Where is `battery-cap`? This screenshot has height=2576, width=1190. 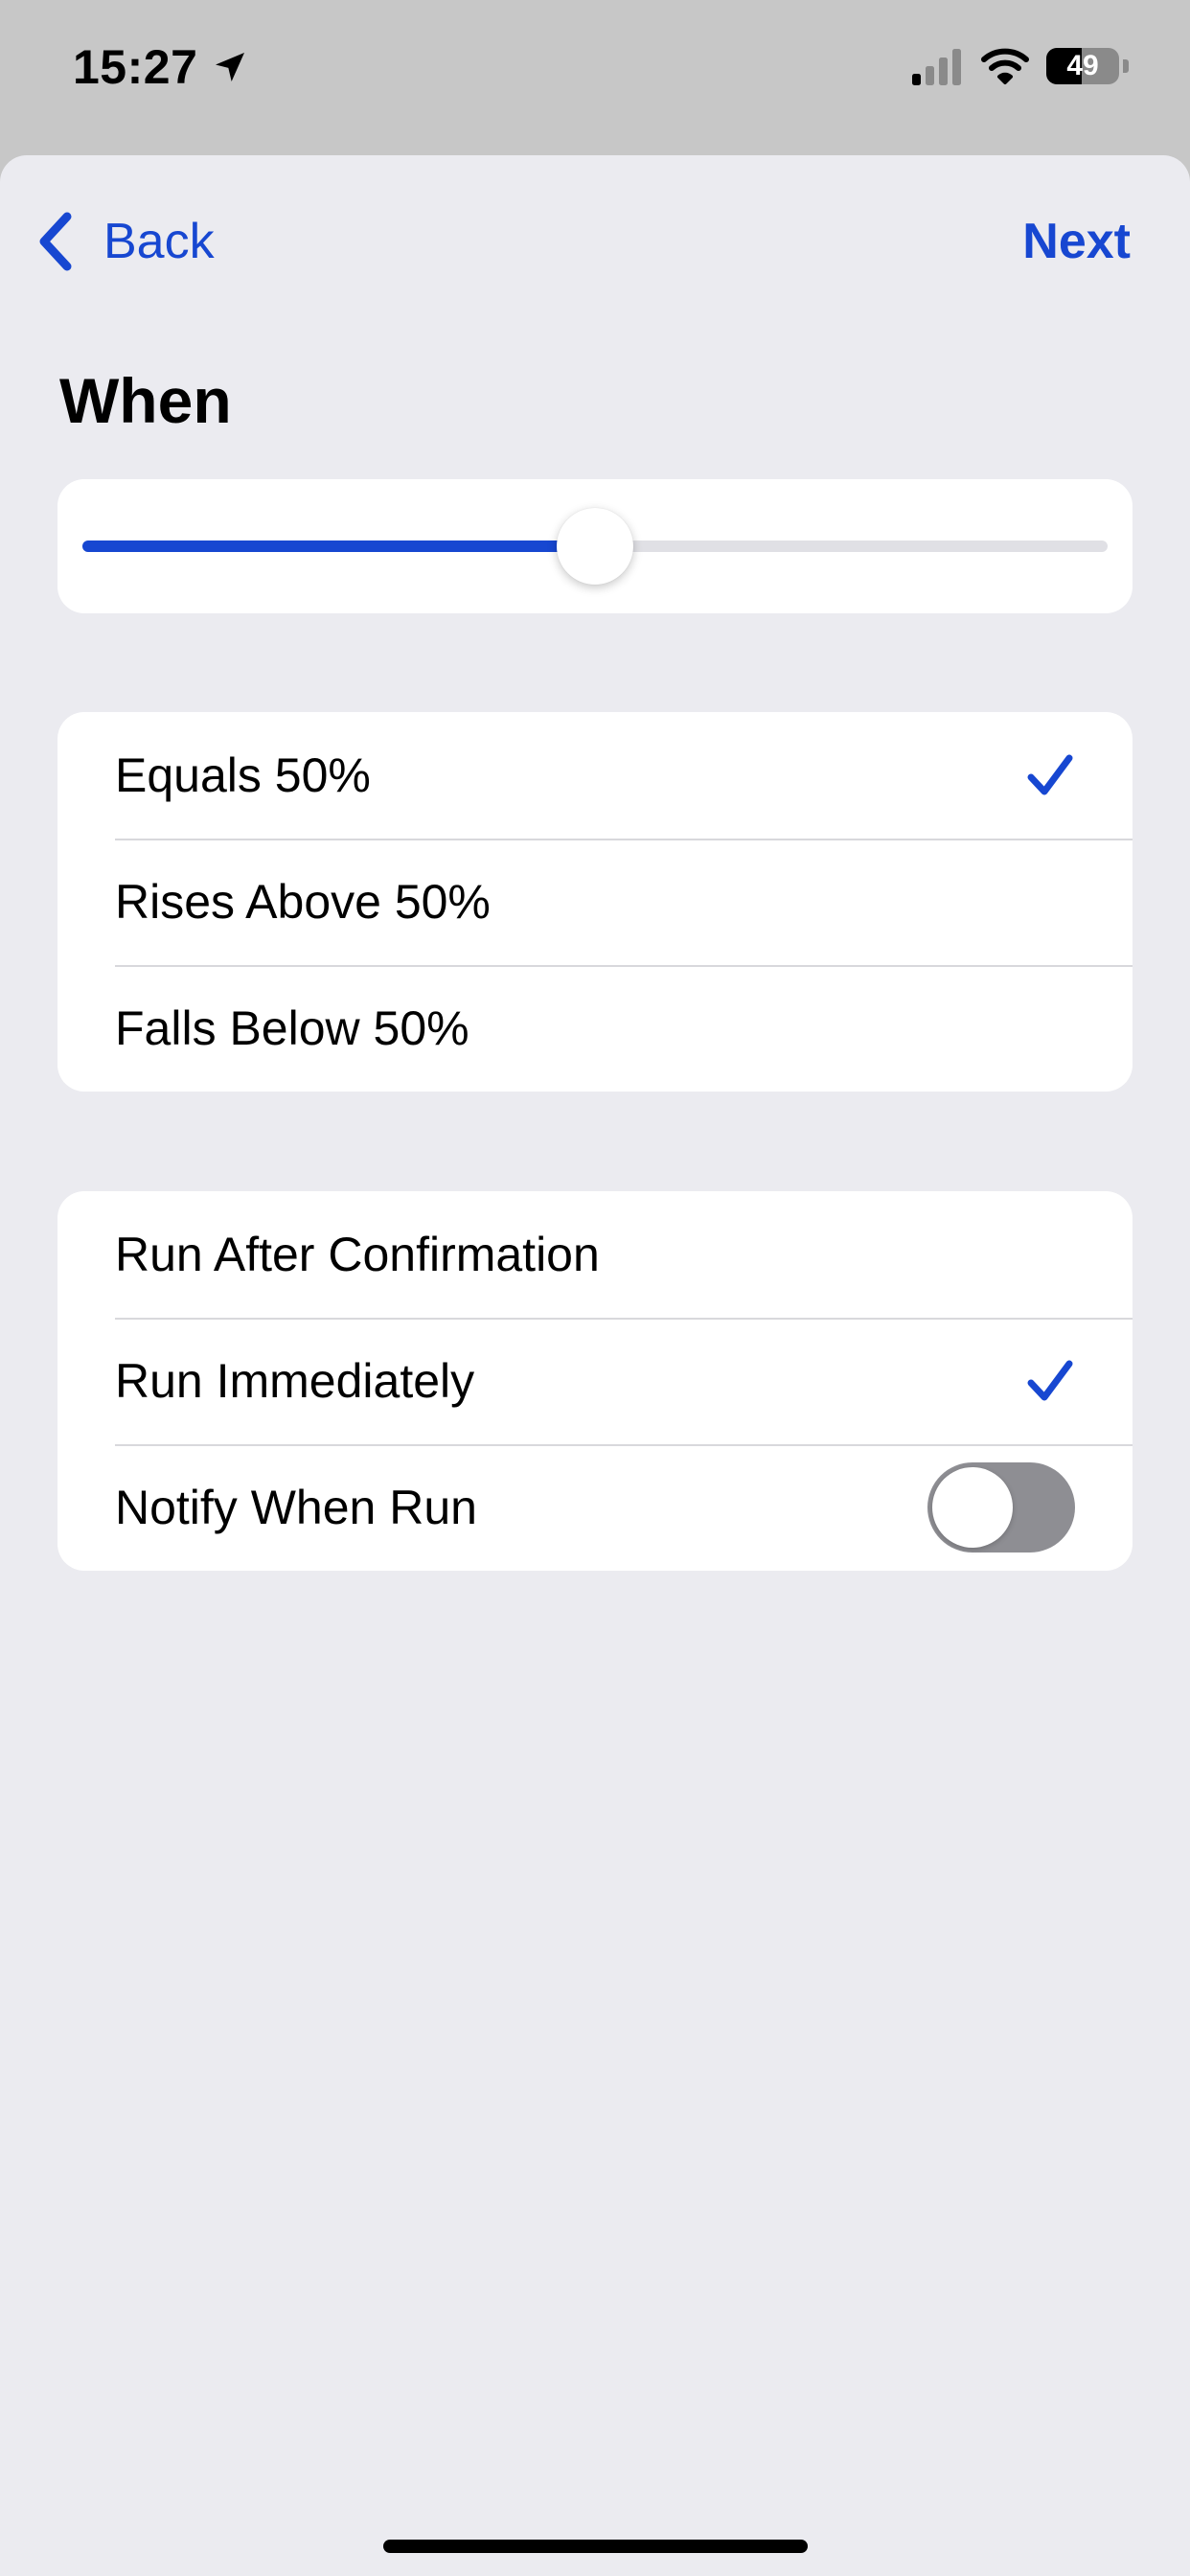
battery-cap is located at coordinates (1126, 66).